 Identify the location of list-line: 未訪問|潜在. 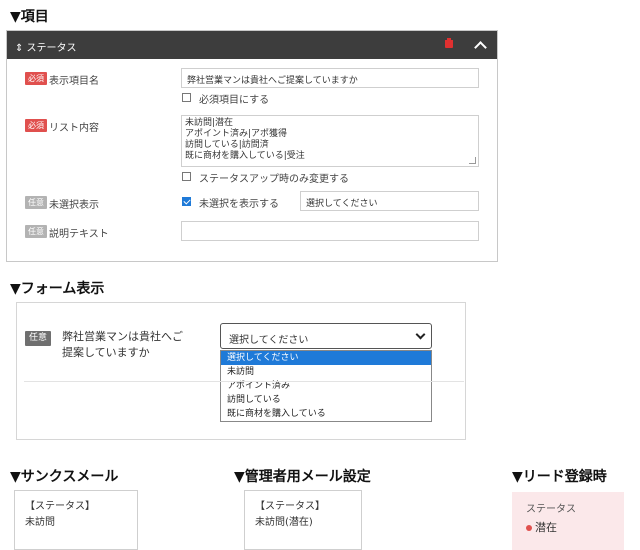
(209, 123).